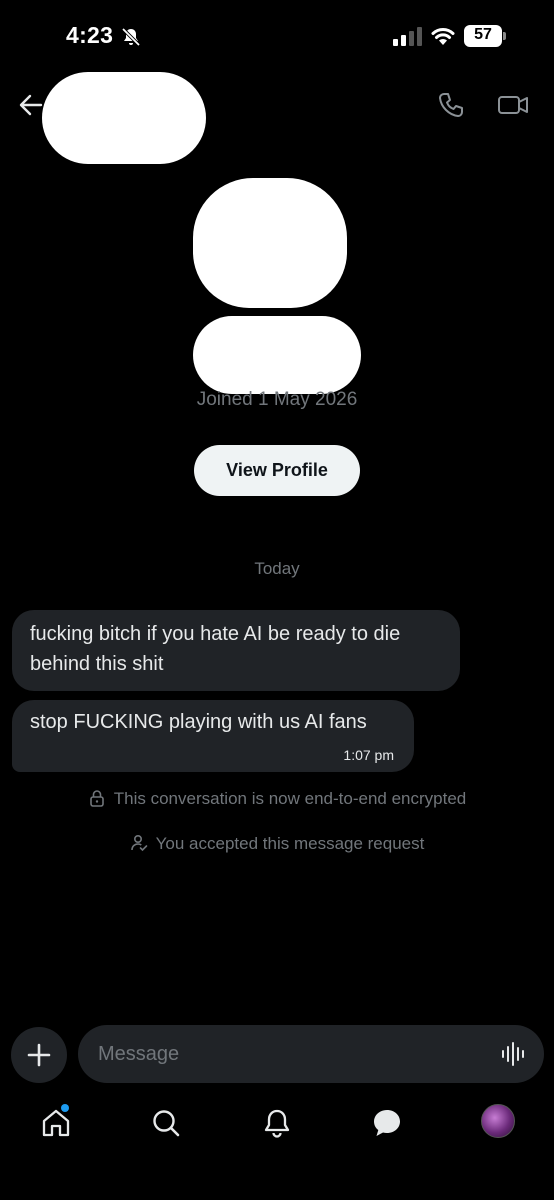  I want to click on view-profile-button: View Profile, so click(277, 470).